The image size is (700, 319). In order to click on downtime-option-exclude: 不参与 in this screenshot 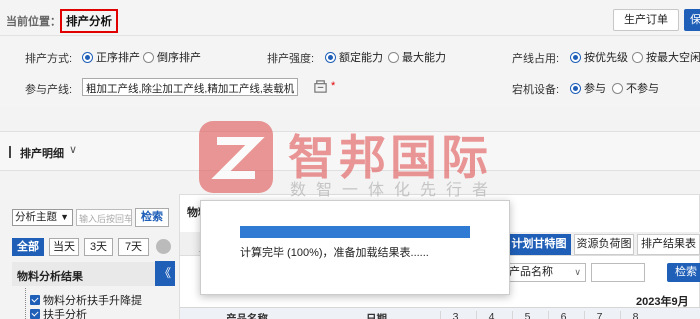, I will do `click(635, 88)`.